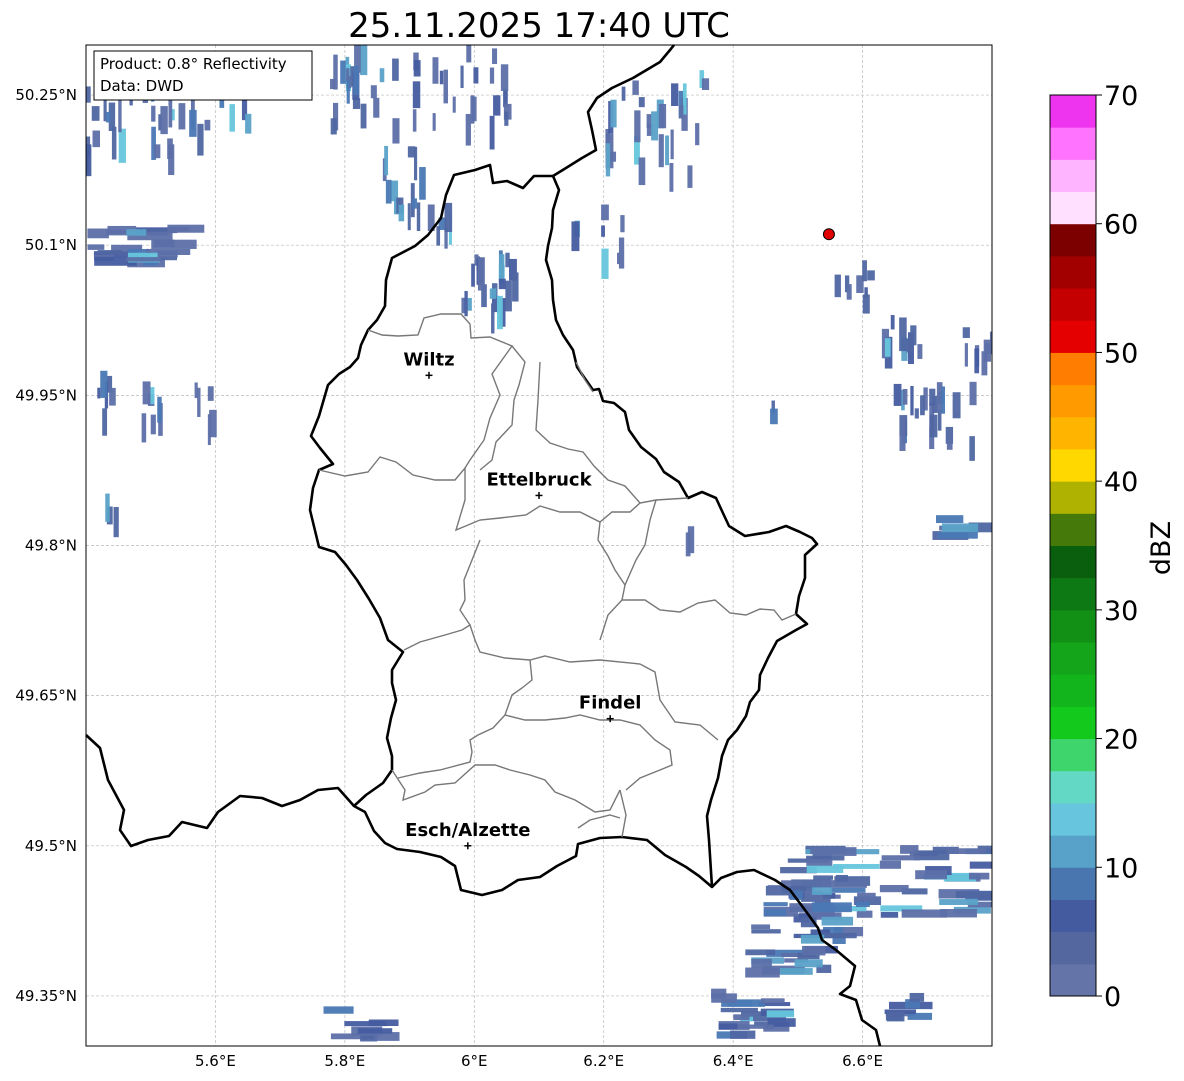 This screenshot has width=1184, height=1081. What do you see at coordinates (46, 395) in the screenshot?
I see `lat-tick-label: 49.95°N` at bounding box center [46, 395].